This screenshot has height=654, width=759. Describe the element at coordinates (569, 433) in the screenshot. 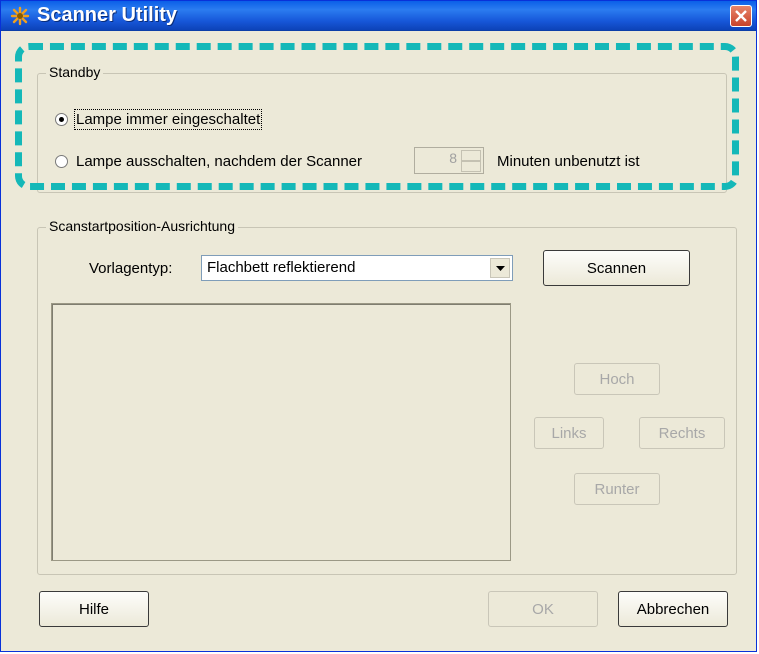

I see `left-button: Links` at that location.